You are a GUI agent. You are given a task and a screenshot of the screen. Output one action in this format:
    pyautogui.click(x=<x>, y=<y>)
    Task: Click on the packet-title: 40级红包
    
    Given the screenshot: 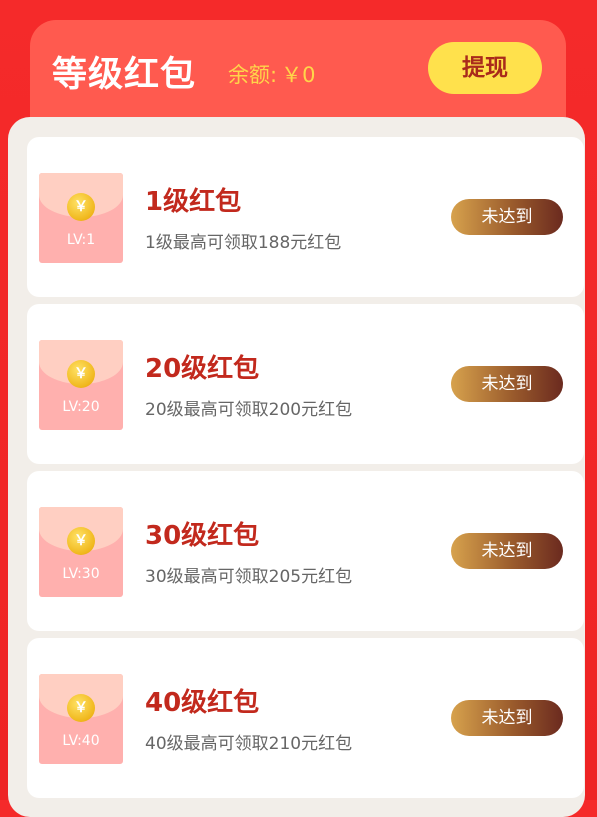 What is the action you would take?
    pyautogui.click(x=202, y=703)
    